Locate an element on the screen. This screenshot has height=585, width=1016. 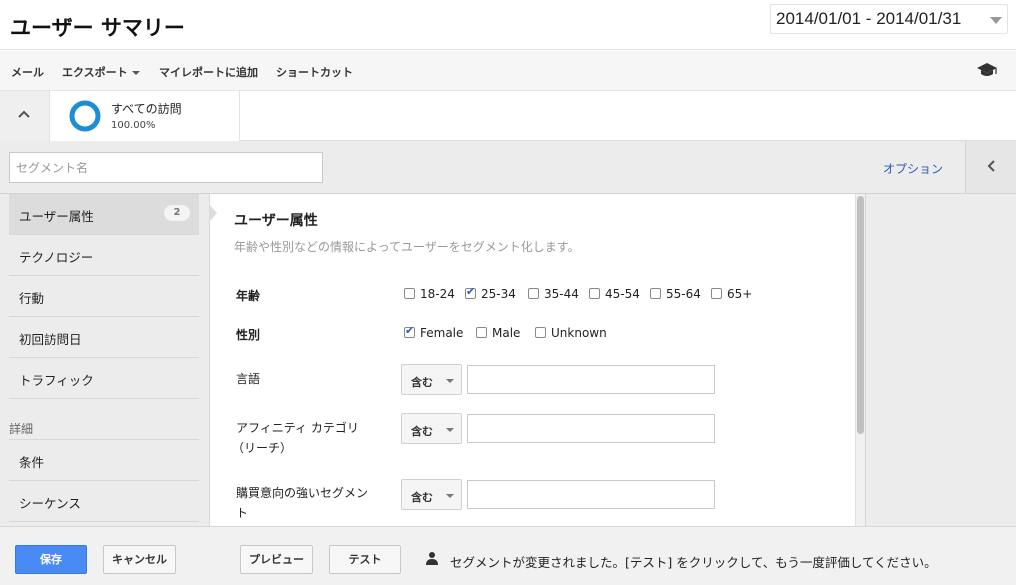
age-checkbox-35-44: 35-44 is located at coordinates (553, 294).